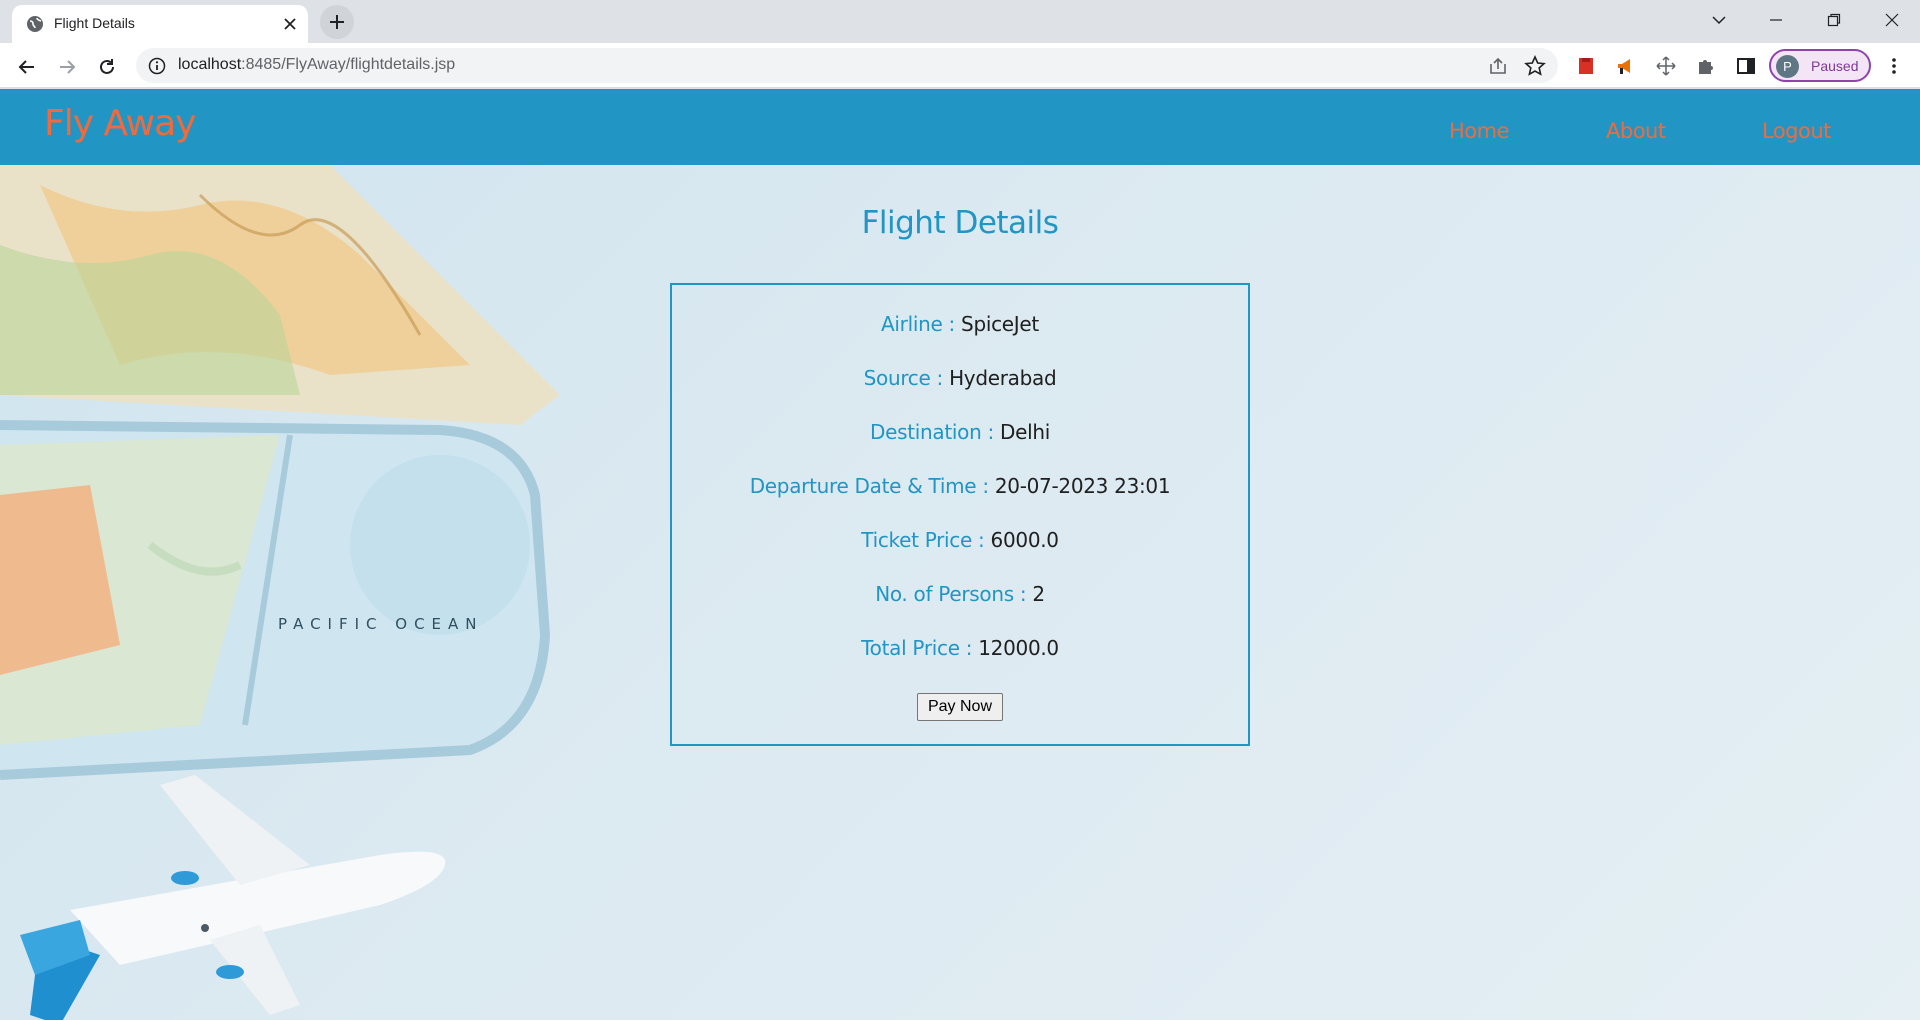 The width and height of the screenshot is (1920, 1020). I want to click on detail-label: No. of Persons :, so click(954, 594).